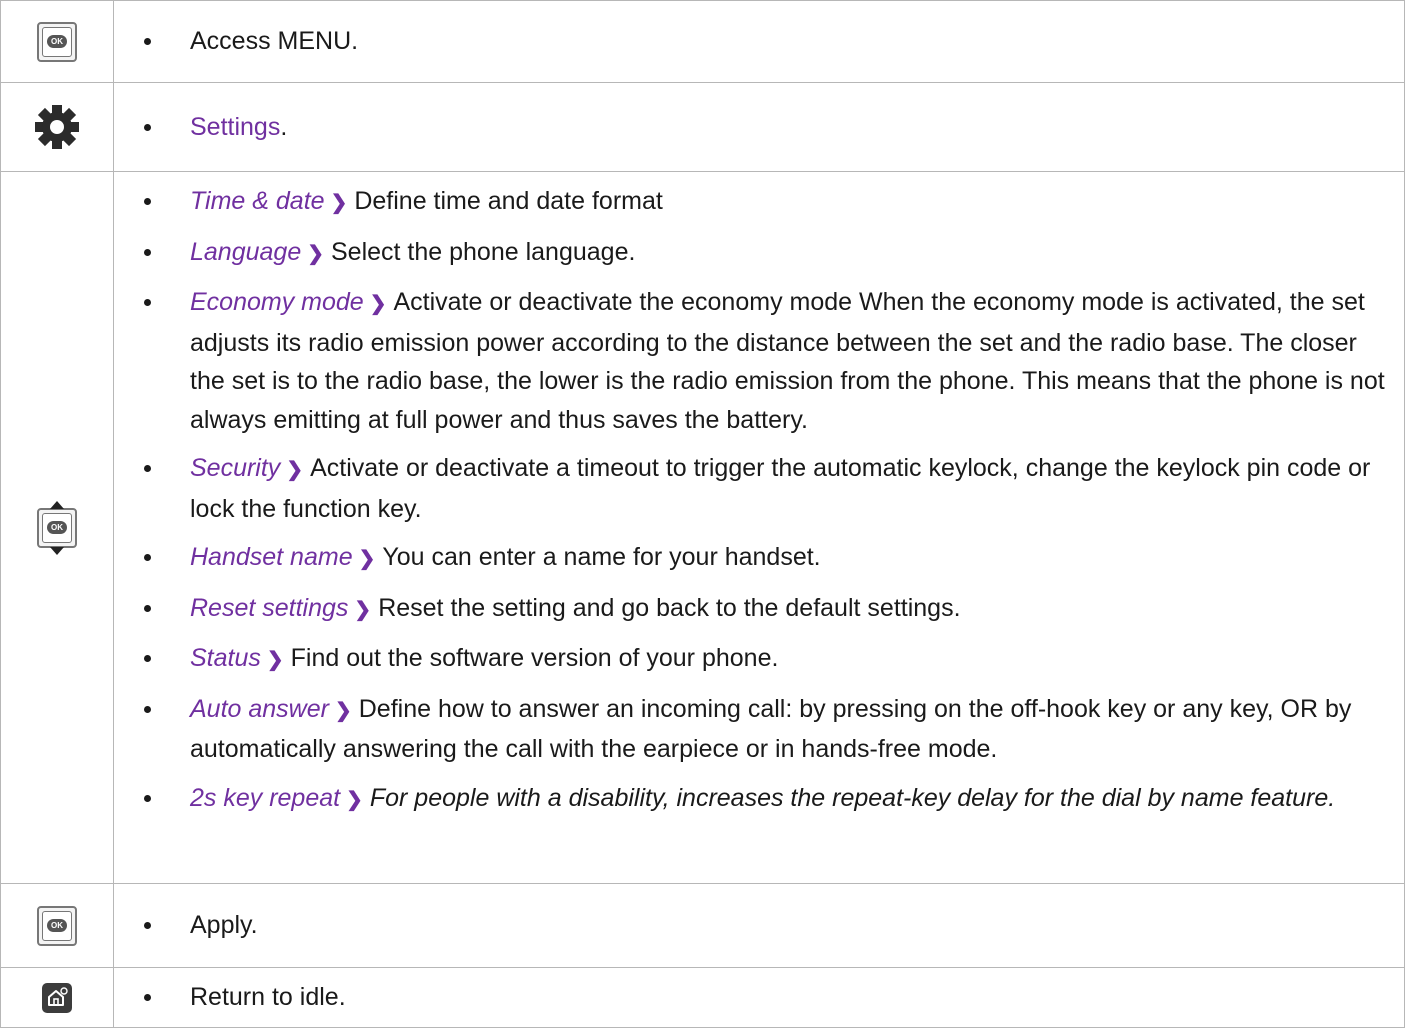 This screenshot has height=1028, width=1405. I want to click on menu-term: Security, so click(235, 468).